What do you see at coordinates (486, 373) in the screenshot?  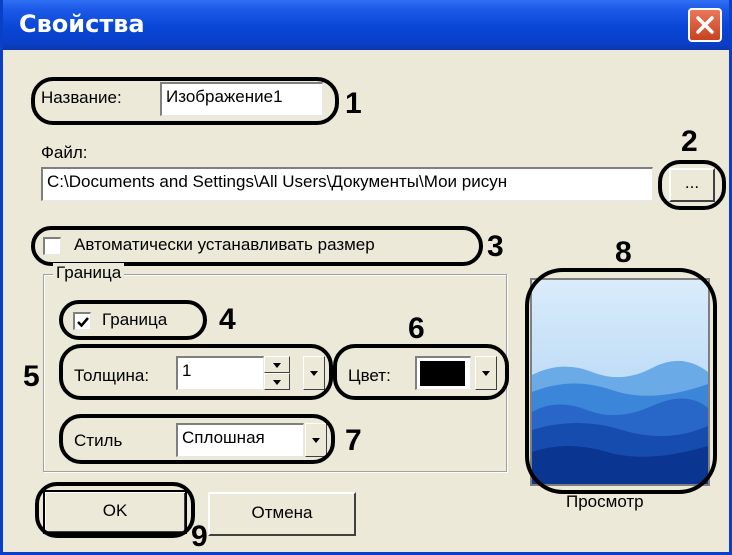 I see `color-dropdown-button` at bounding box center [486, 373].